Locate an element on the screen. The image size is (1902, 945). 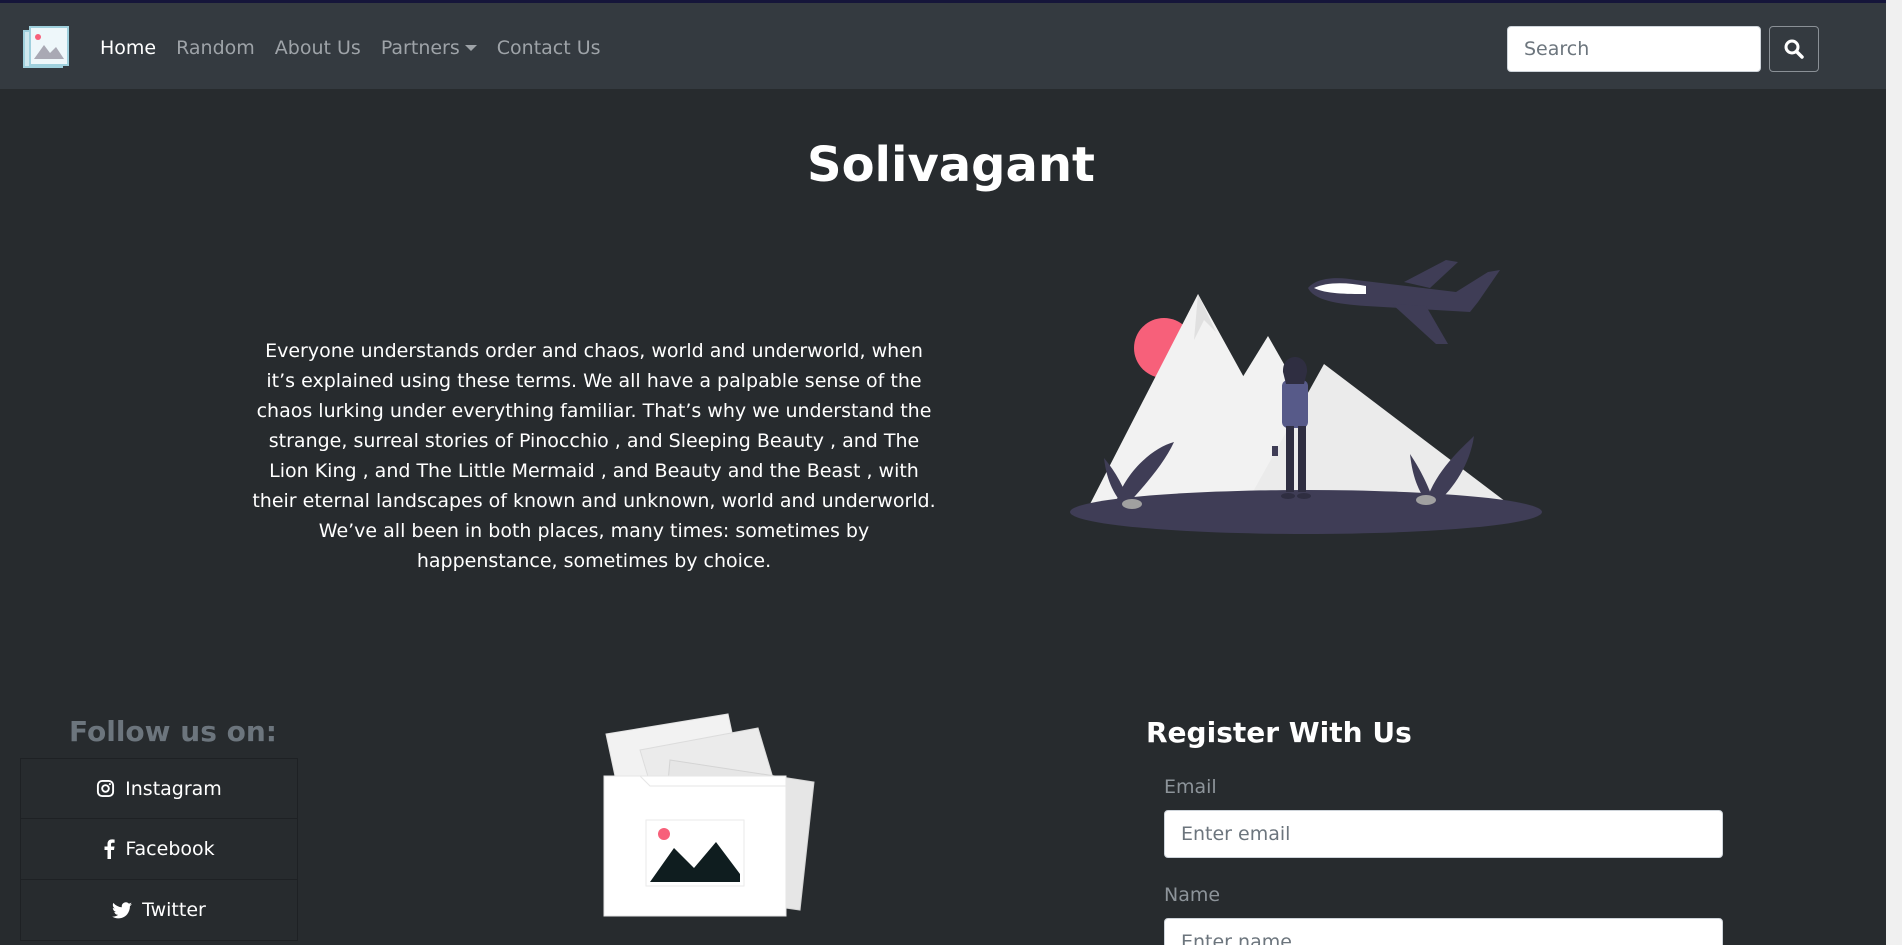
airplane-shape is located at coordinates (1404, 302).